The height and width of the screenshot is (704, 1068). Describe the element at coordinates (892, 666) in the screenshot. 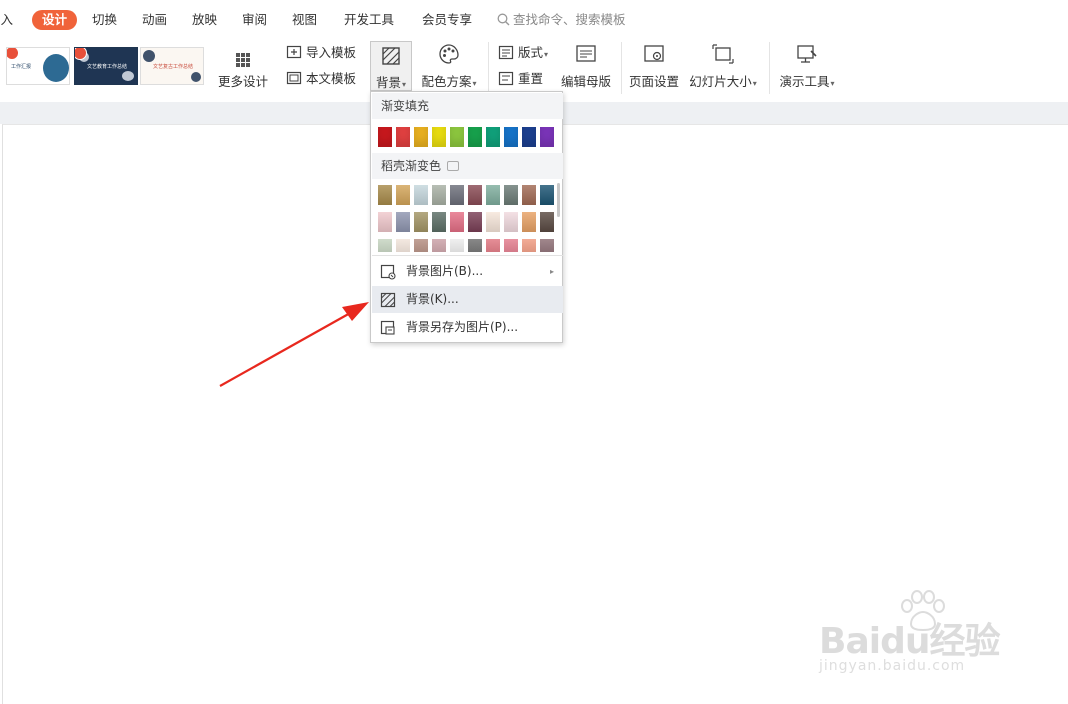

I see `watermark-url: jingyan.baidu.com` at that location.